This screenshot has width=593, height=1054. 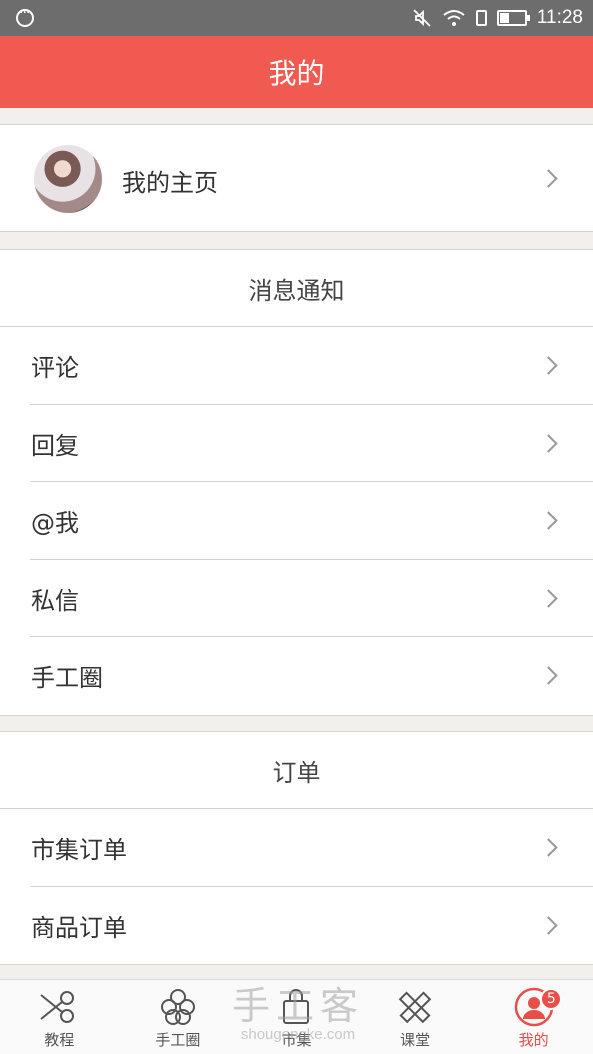 What do you see at coordinates (55, 523) in the screenshot?
I see `list-item-label: @我` at bounding box center [55, 523].